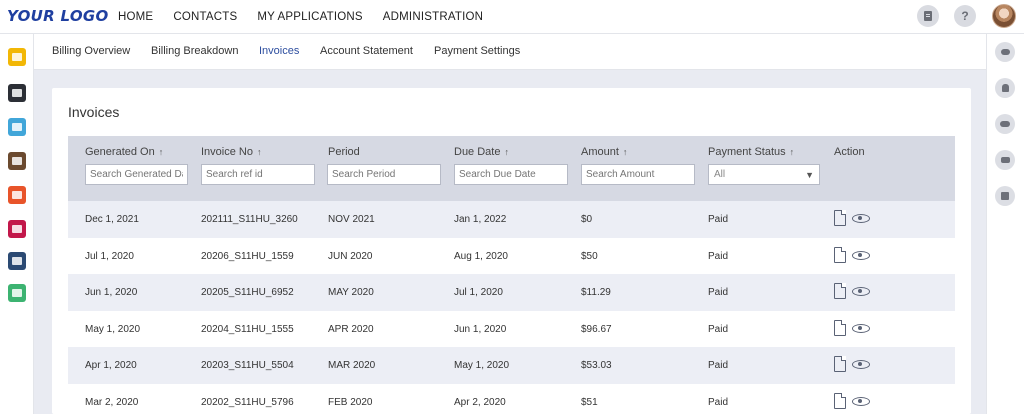 Image resolution: width=1024 pixels, height=414 pixels. Describe the element at coordinates (481, 152) in the screenshot. I see `col-due-date: Due Date ↑` at that location.